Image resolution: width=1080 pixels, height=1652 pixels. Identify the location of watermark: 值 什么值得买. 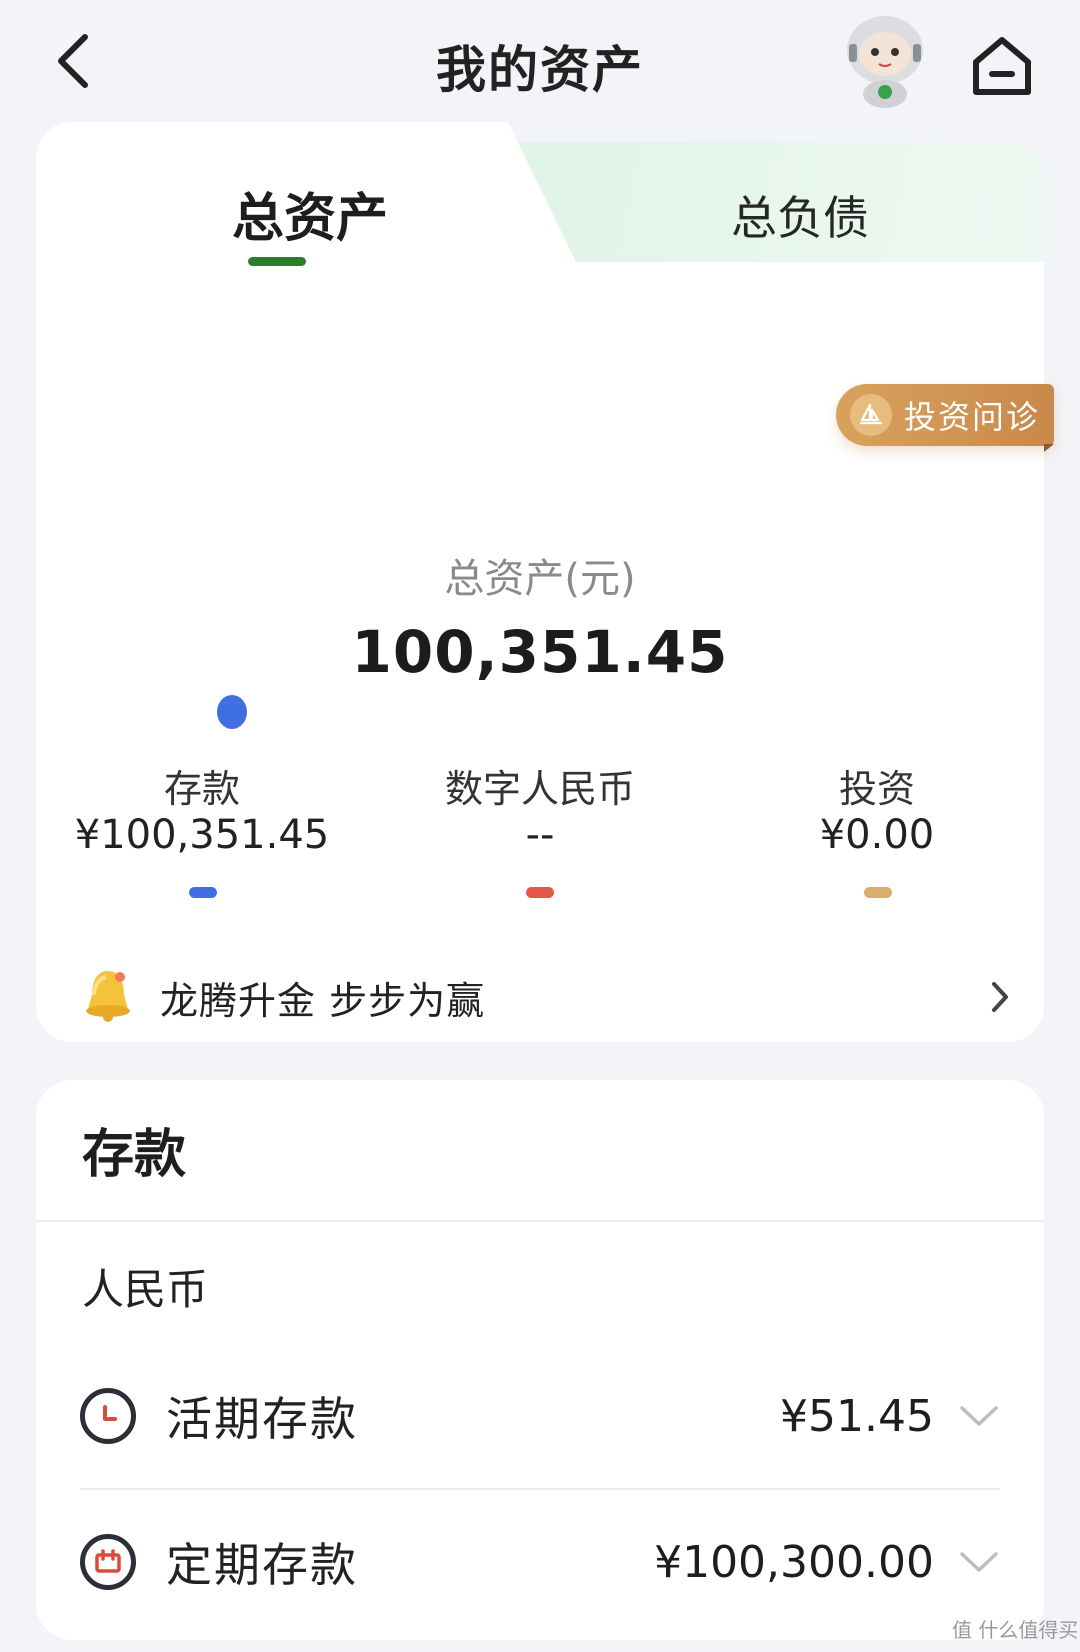
(1015, 1630).